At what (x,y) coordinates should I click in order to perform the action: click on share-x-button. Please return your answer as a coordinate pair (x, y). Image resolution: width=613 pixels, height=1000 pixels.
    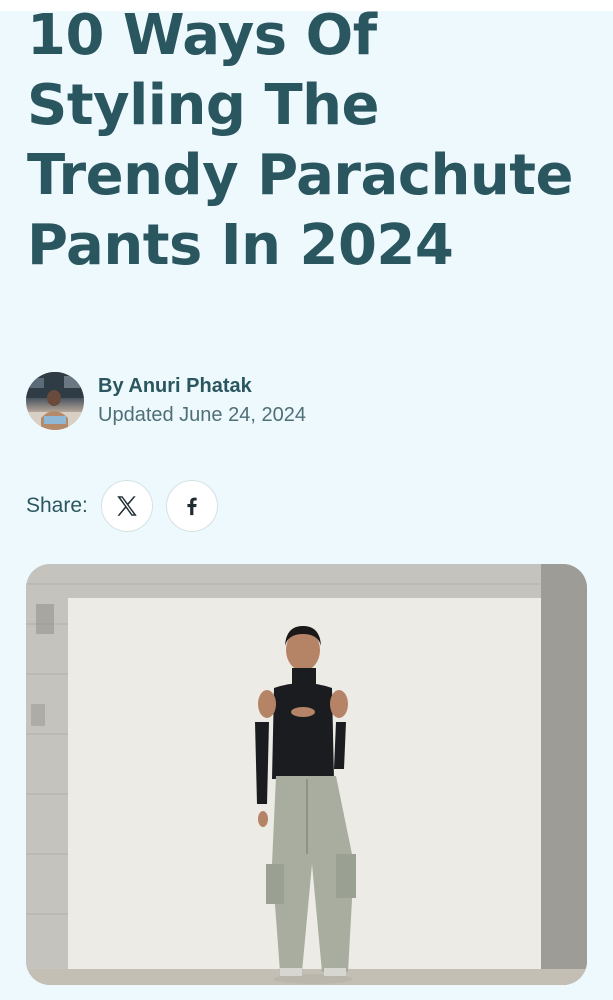
    Looking at the image, I should click on (126, 506).